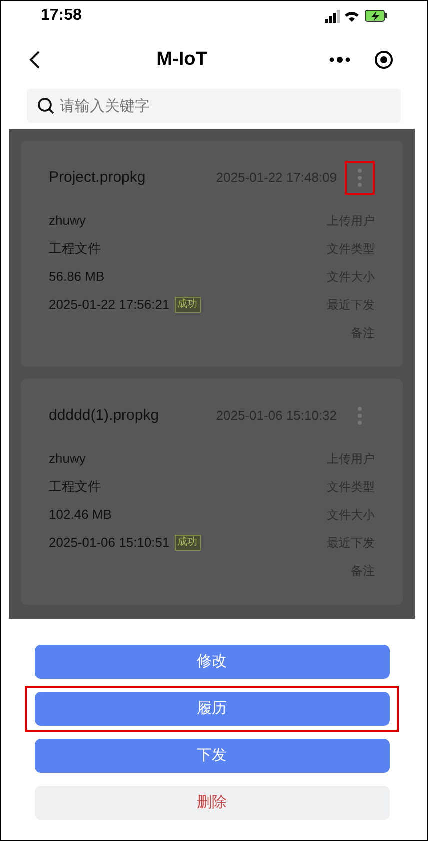 This screenshot has width=428, height=841. Describe the element at coordinates (376, 16) in the screenshot. I see `battery-icon` at that location.